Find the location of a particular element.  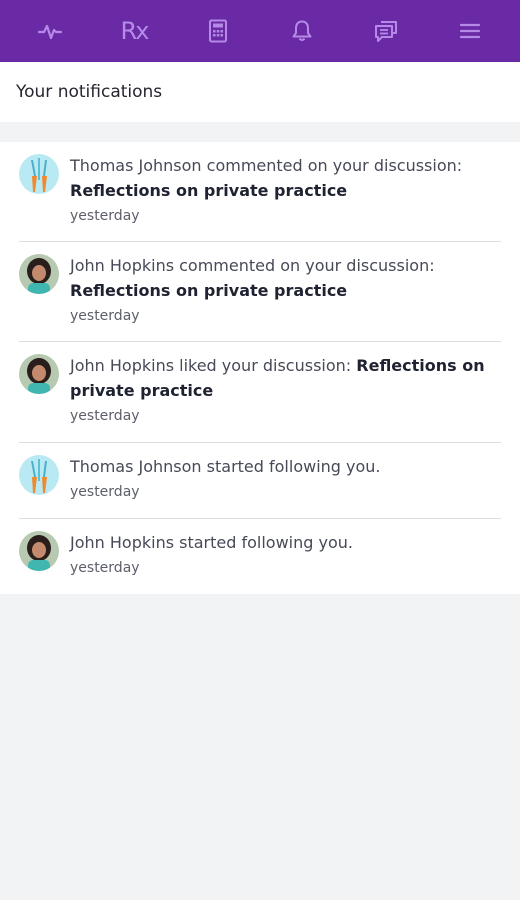

nav-menu-button is located at coordinates (470, 31).